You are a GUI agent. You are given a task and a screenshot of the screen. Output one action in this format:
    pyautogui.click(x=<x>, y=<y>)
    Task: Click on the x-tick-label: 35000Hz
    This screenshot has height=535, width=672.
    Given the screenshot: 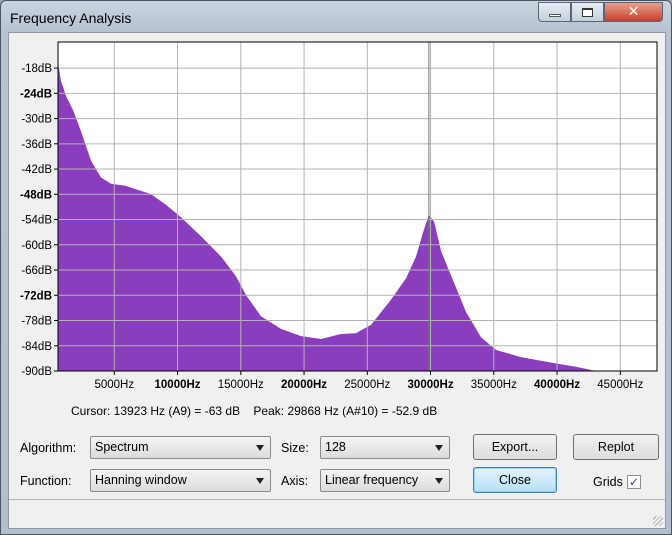 What is the action you would take?
    pyautogui.click(x=494, y=385)
    